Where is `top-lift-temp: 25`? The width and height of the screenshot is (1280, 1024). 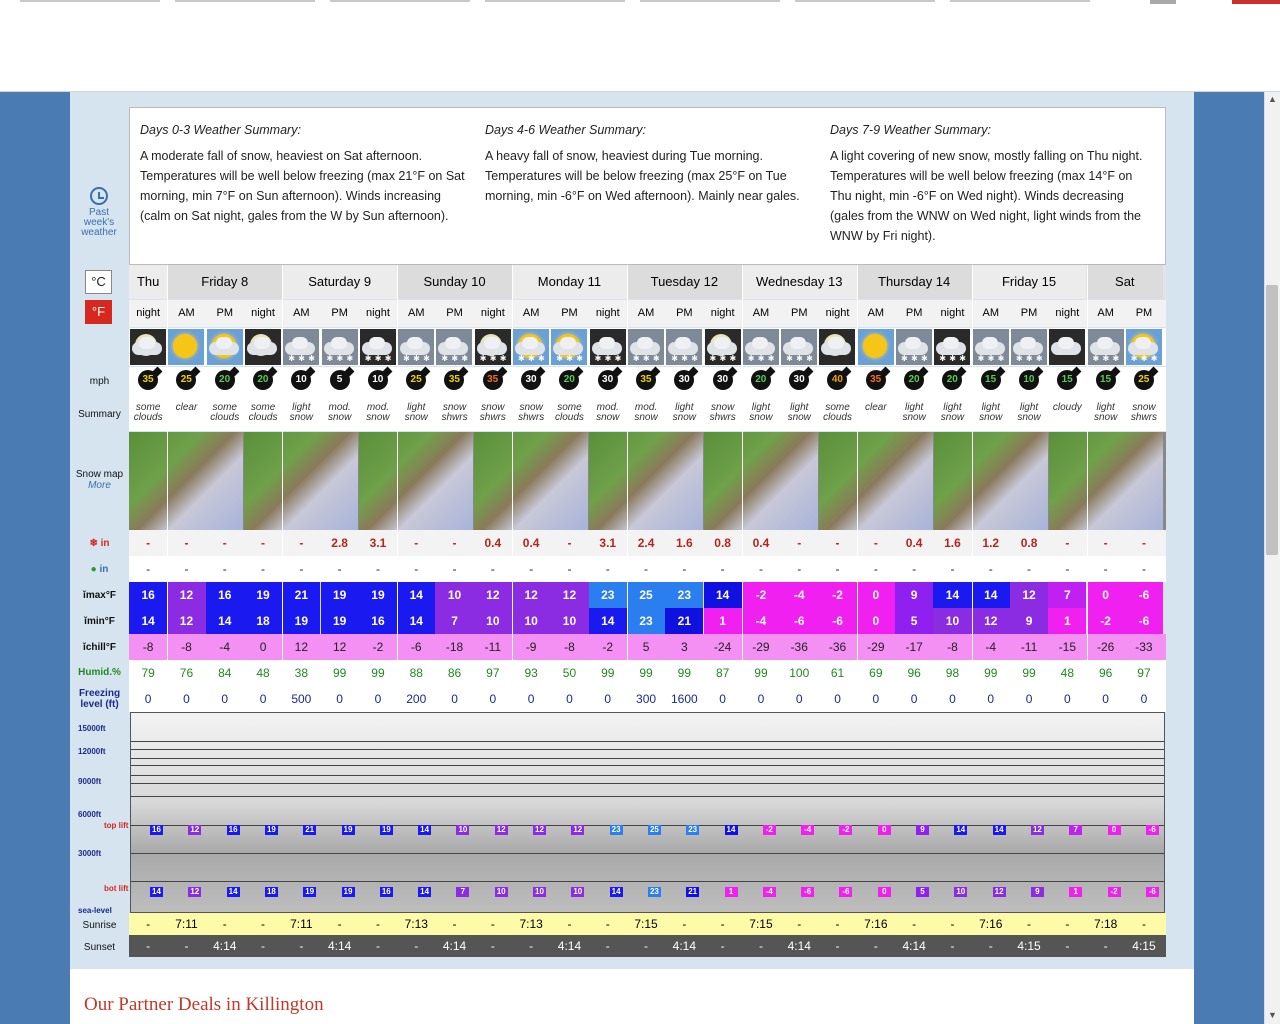 top-lift-temp: 25 is located at coordinates (654, 830).